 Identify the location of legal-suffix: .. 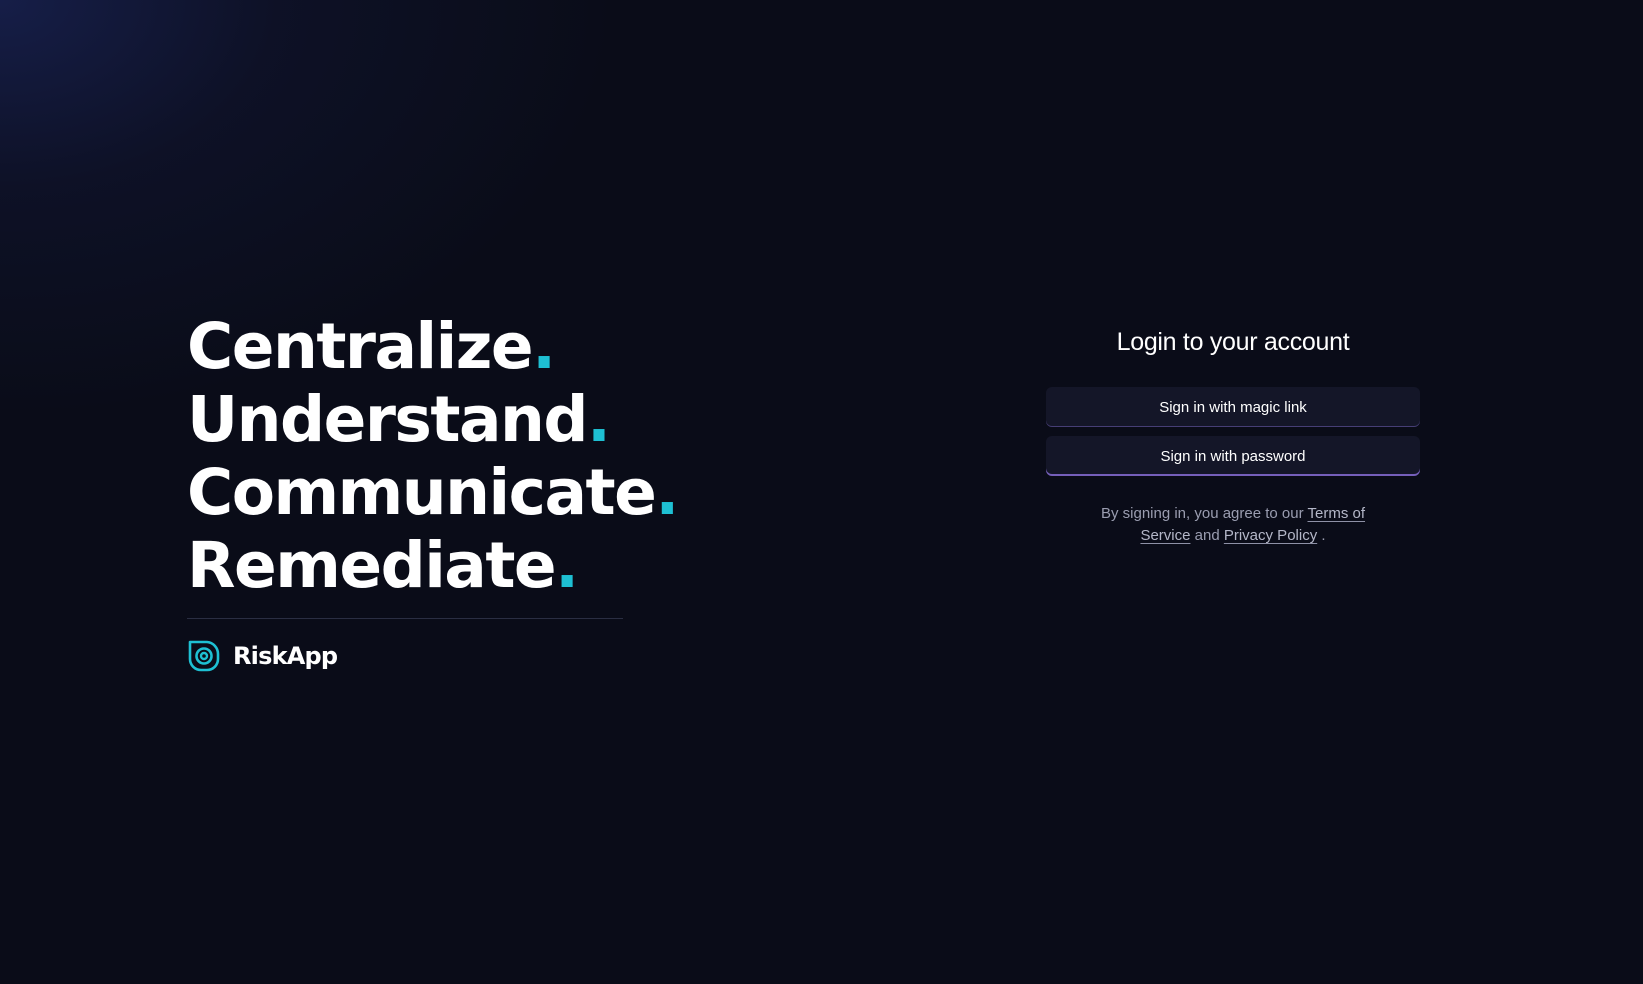
(1323, 535).